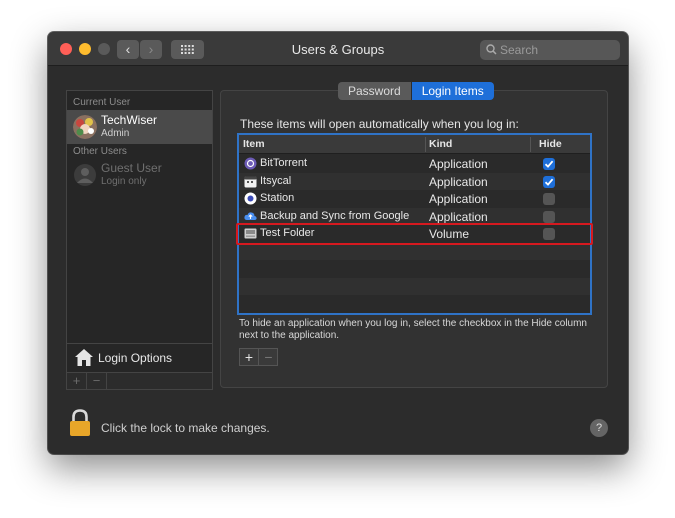  Describe the element at coordinates (250, 181) in the screenshot. I see `itsycal-icon` at that location.